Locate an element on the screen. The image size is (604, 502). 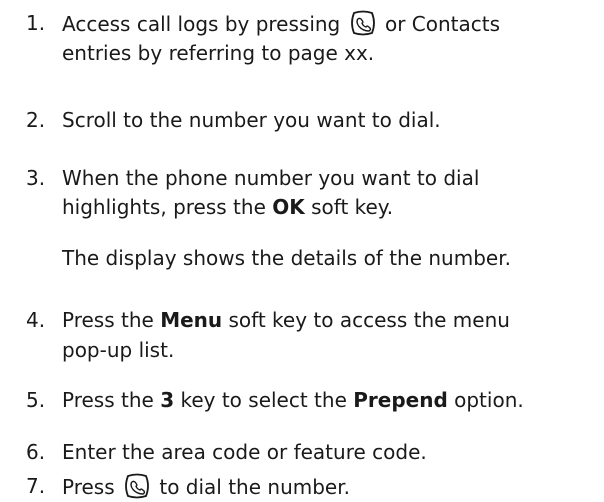
step-text: Access call logs by pressing or Contacts is located at coordinates (281, 23).